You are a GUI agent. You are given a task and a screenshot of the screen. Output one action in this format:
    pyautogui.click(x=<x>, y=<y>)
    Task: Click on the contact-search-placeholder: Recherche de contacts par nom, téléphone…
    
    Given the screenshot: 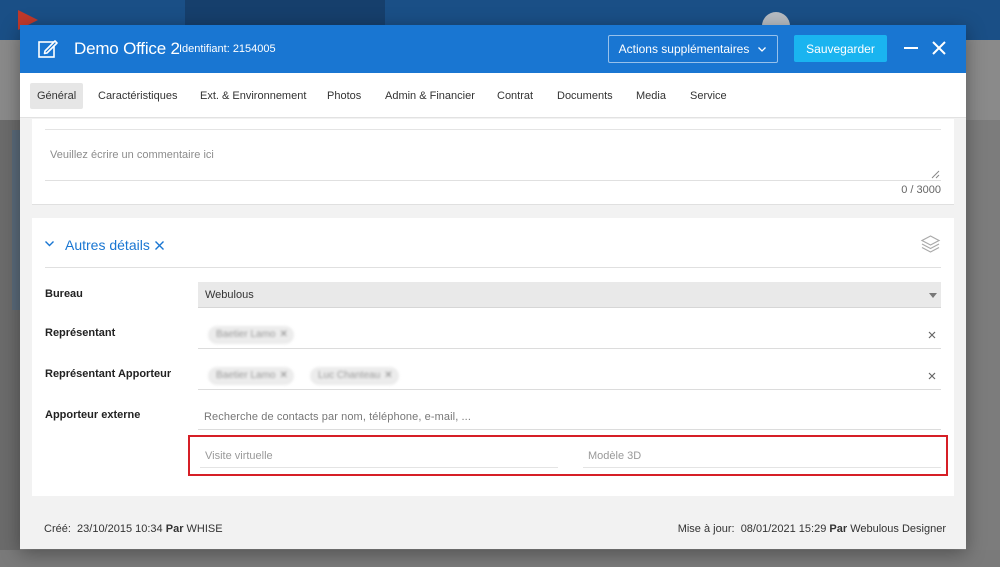 What is the action you would take?
    pyautogui.click(x=337, y=417)
    